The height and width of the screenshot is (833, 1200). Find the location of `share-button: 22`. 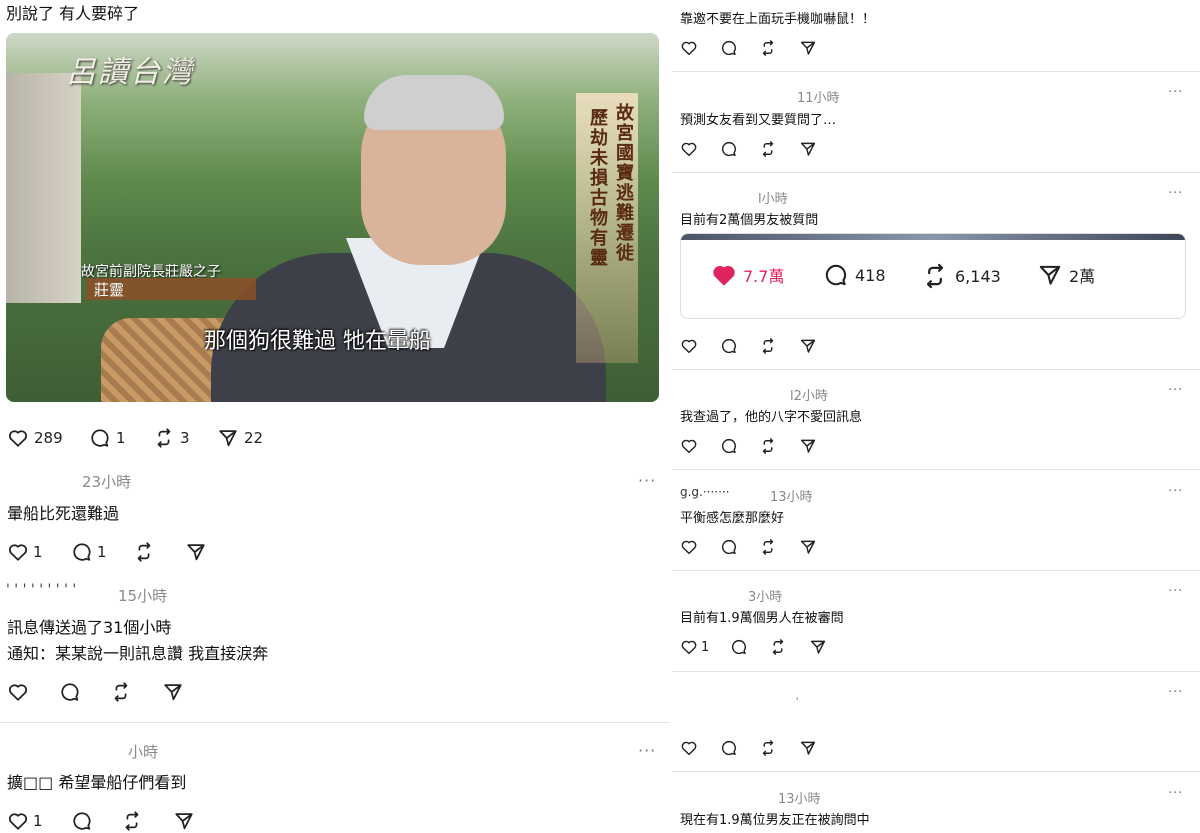

share-button: 22 is located at coordinates (240, 438).